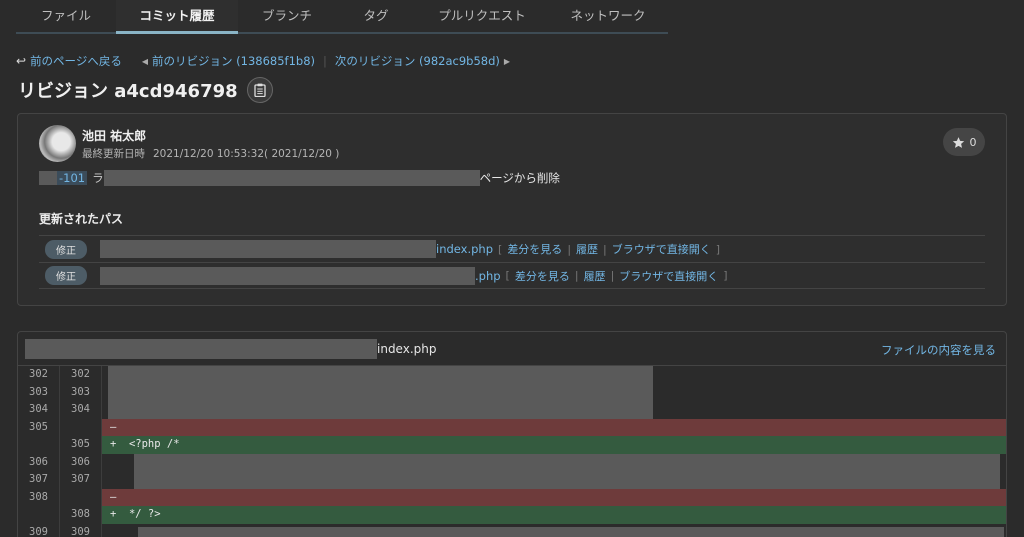 Image resolution: width=1024 pixels, height=537 pixels. What do you see at coordinates (39, 497) in the screenshot?
I see `old-line-number: 308` at bounding box center [39, 497].